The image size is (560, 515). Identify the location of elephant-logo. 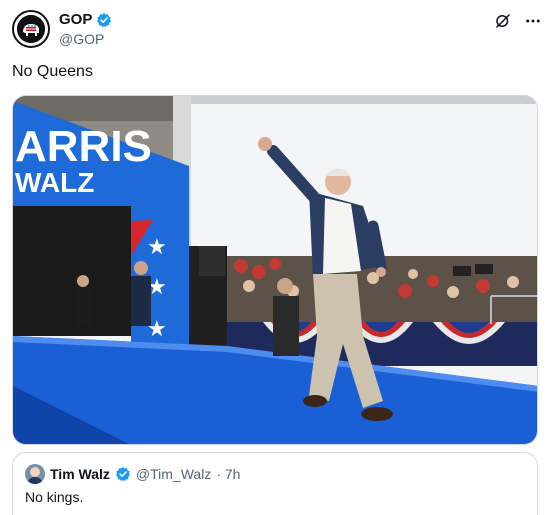
(31, 29).